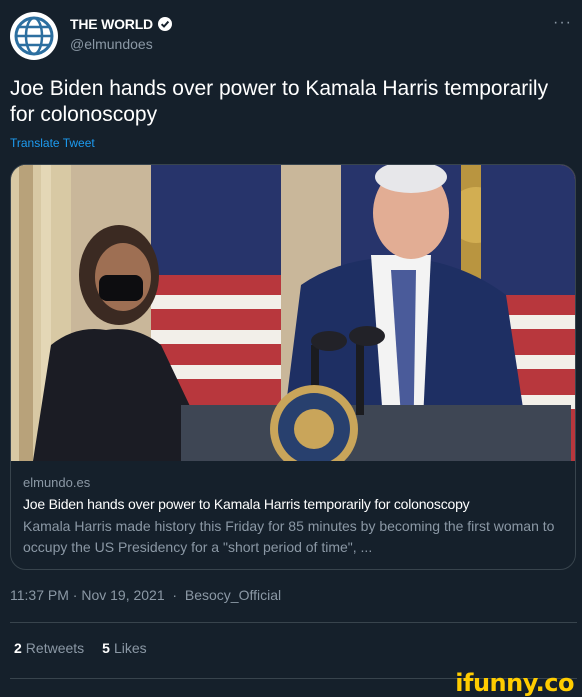  What do you see at coordinates (514, 683) in the screenshot?
I see `ifunny-watermark: ifunny.co` at bounding box center [514, 683].